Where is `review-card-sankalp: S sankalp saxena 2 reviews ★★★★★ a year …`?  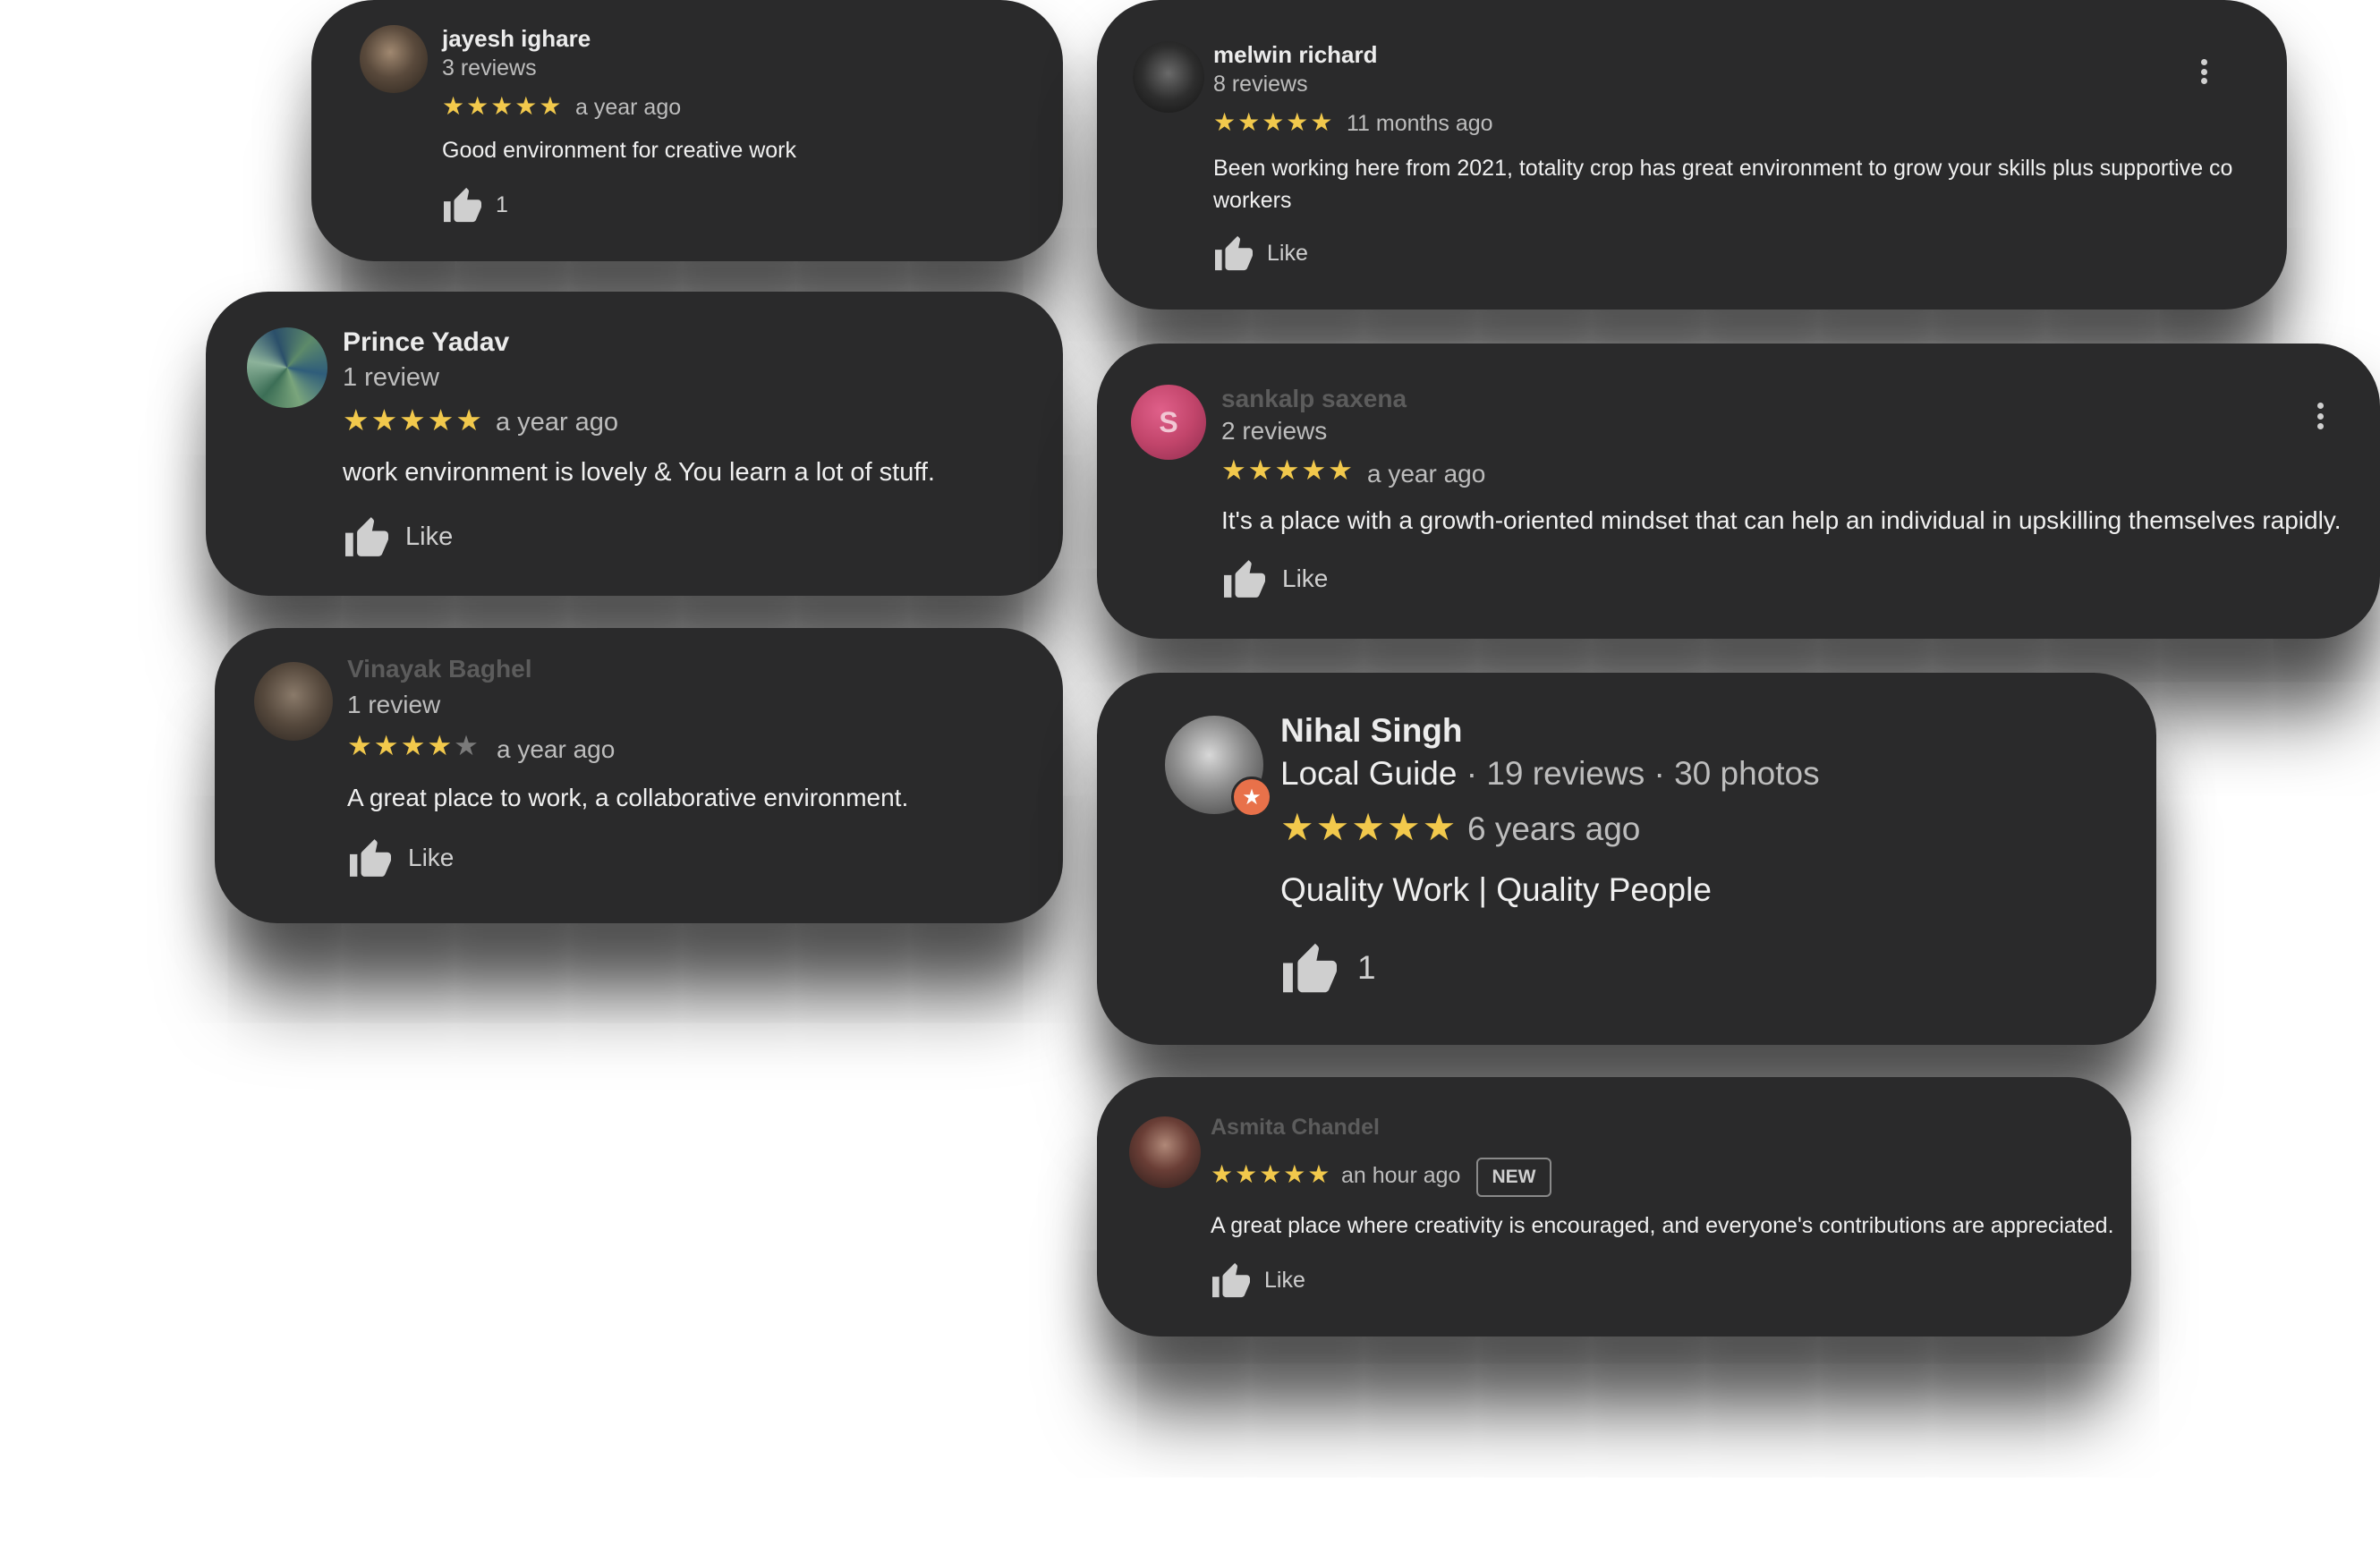
review-card-sankalp: S sankalp saxena 2 reviews ★★★★★ a year … is located at coordinates (1738, 492).